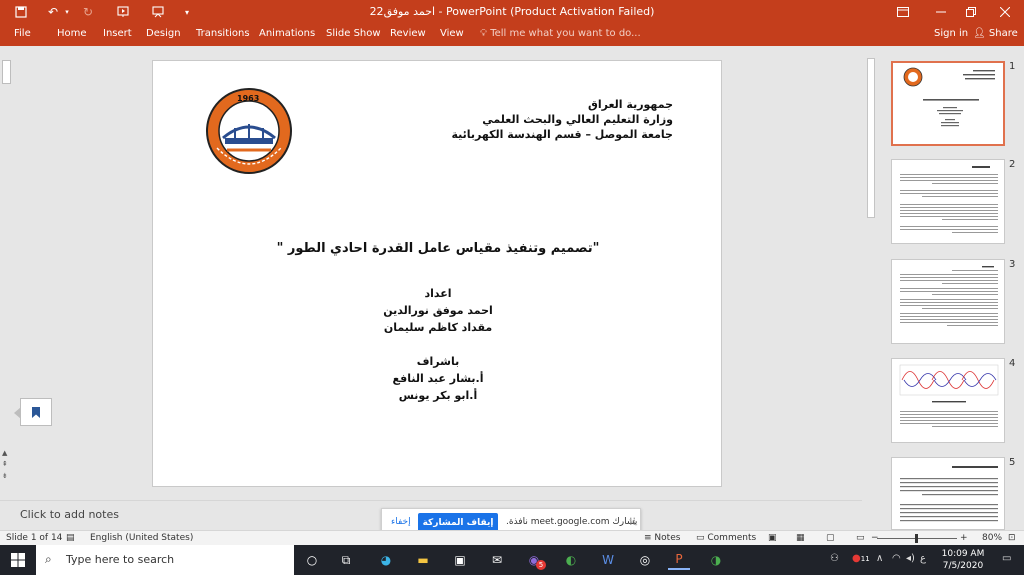  I want to click on tab-file: File, so click(22, 33).